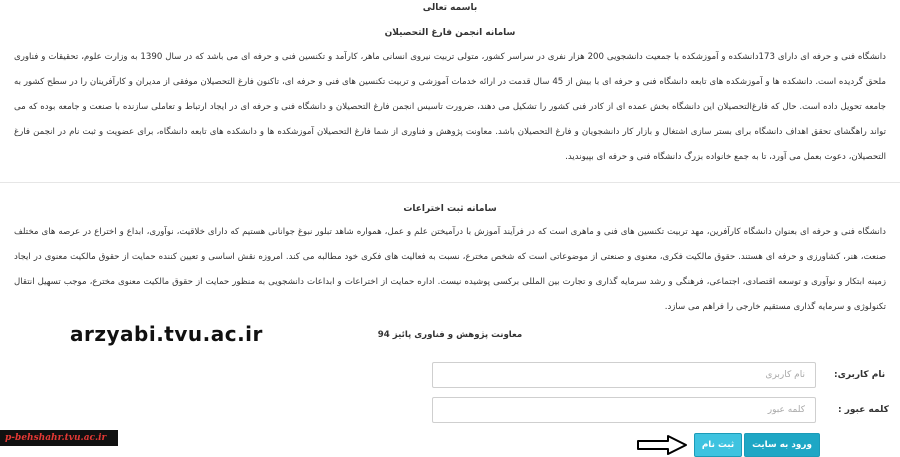  What do you see at coordinates (624, 410) in the screenshot?
I see `password-input` at bounding box center [624, 410].